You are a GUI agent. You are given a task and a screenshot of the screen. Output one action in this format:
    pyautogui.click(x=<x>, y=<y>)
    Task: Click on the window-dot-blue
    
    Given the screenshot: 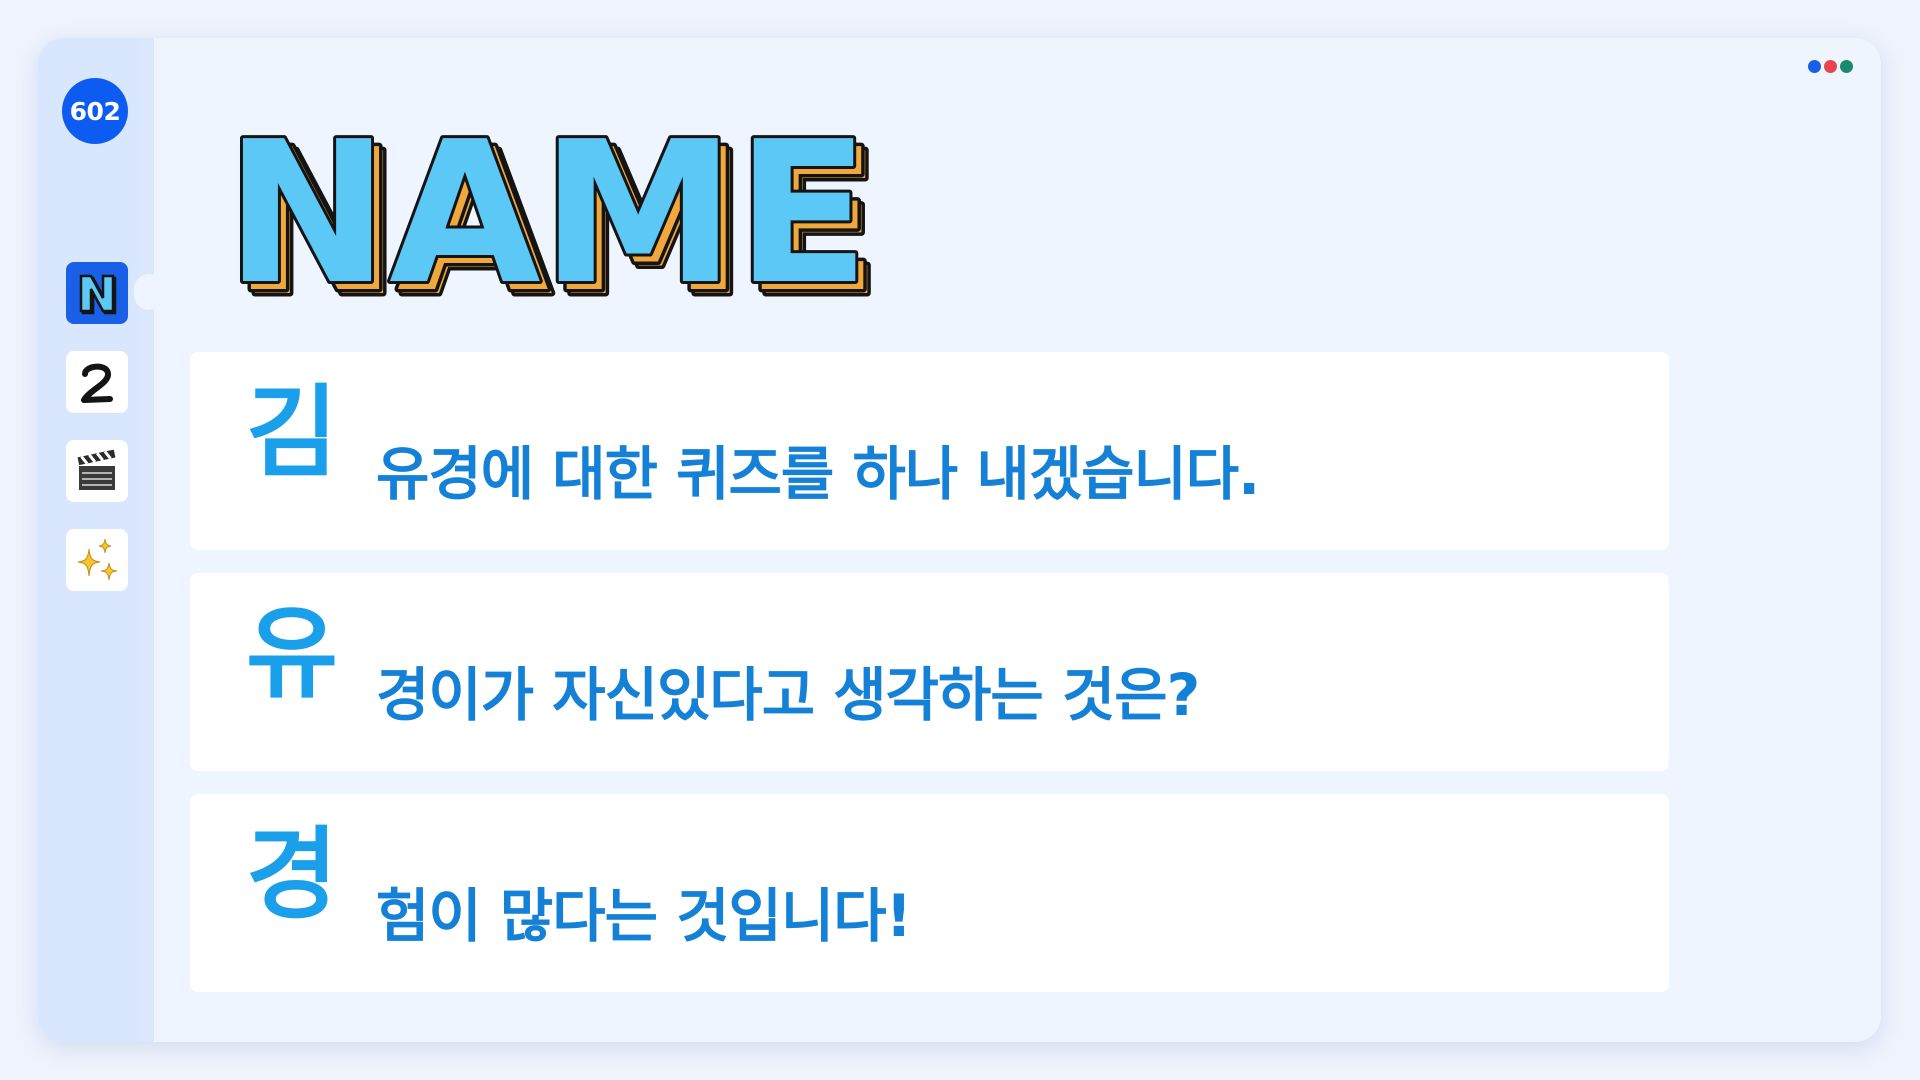 What is the action you would take?
    pyautogui.click(x=1814, y=66)
    